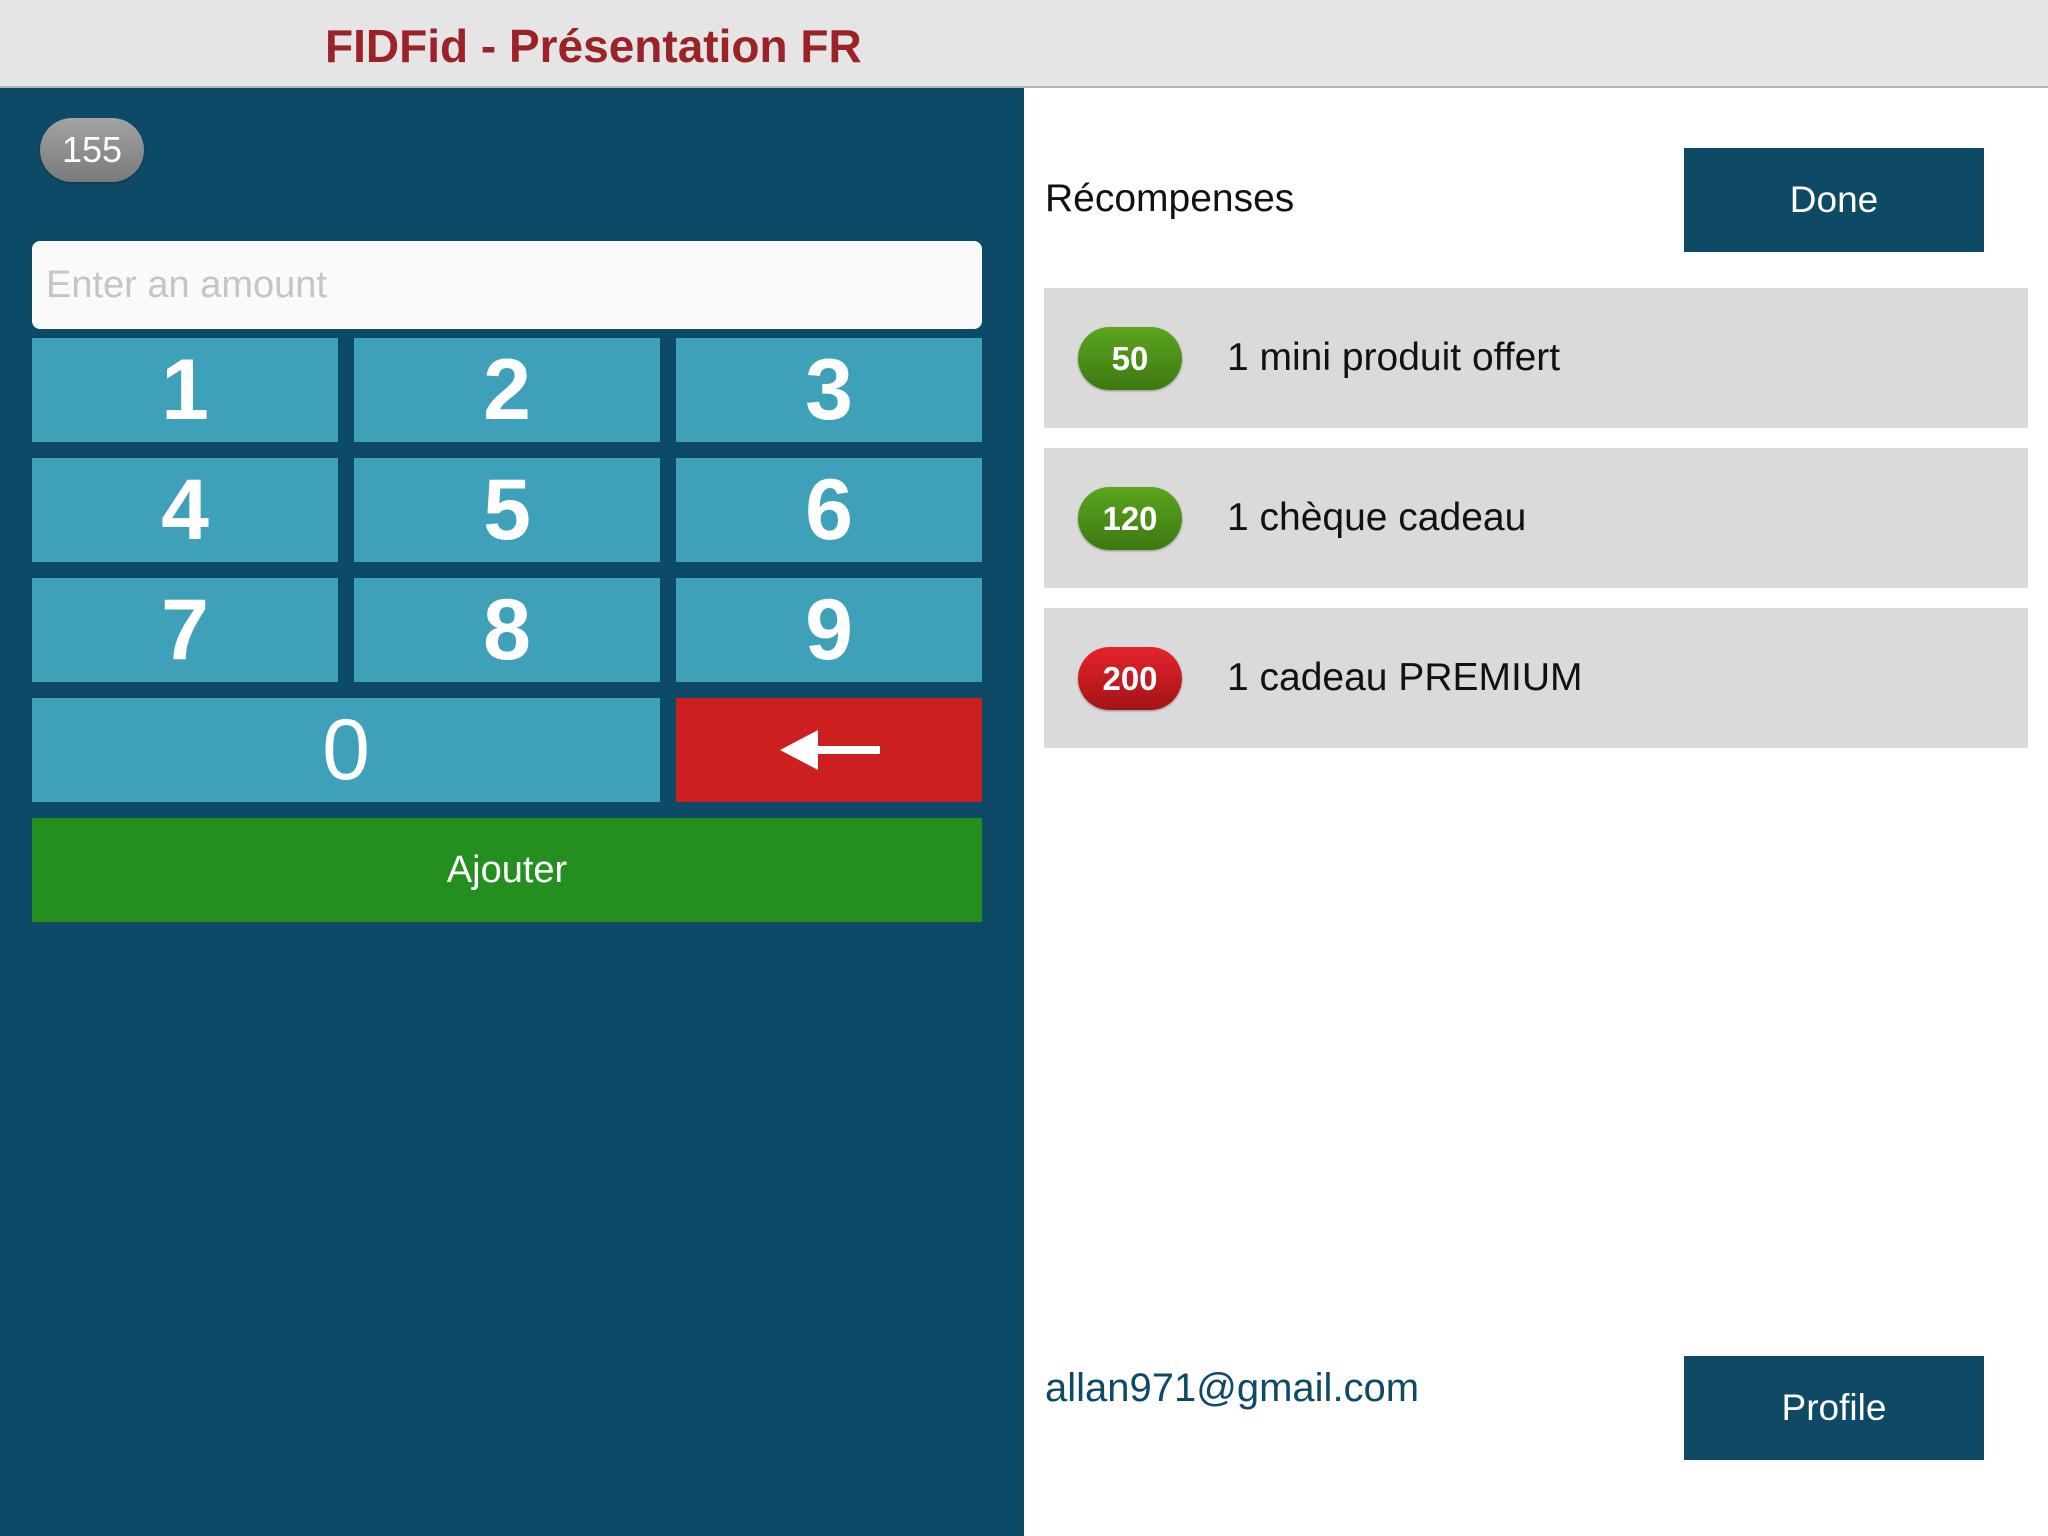 This screenshot has height=1536, width=2048. What do you see at coordinates (1130, 518) in the screenshot?
I see `reward-points-badge: 120` at bounding box center [1130, 518].